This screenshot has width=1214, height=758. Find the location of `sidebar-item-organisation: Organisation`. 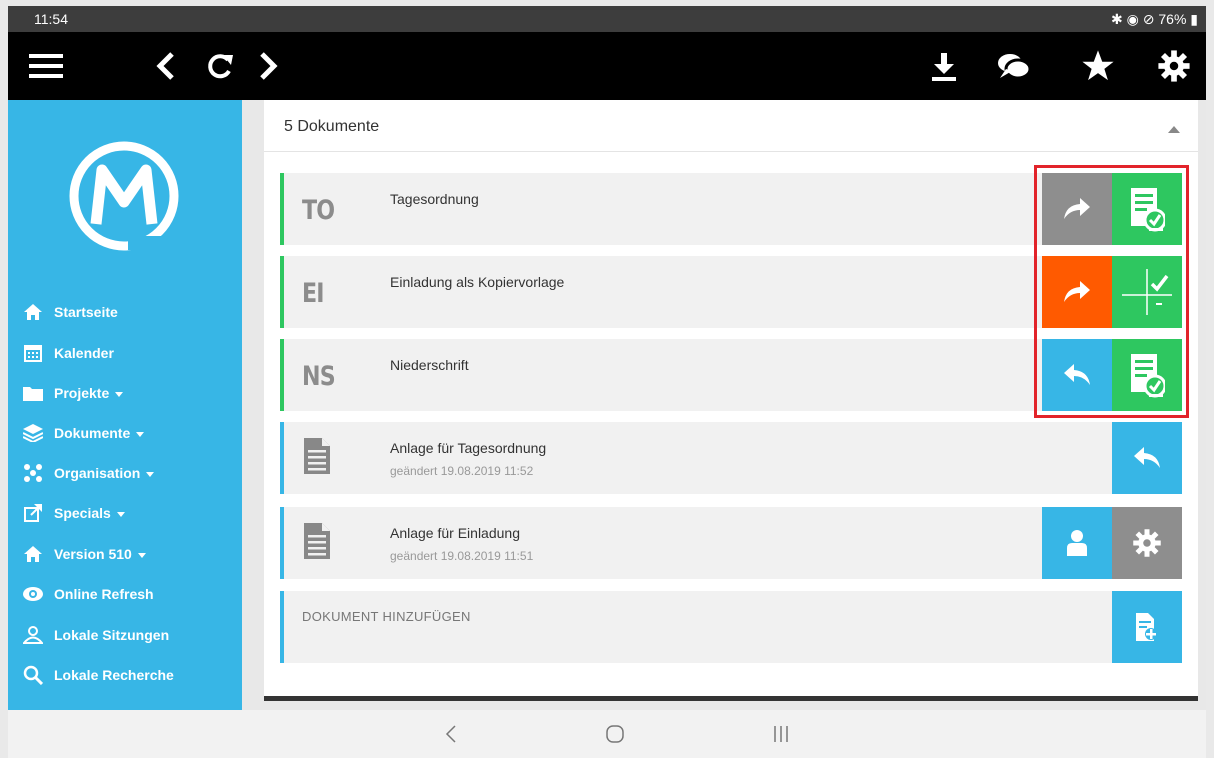

sidebar-item-organisation: Organisation is located at coordinates (88, 473).